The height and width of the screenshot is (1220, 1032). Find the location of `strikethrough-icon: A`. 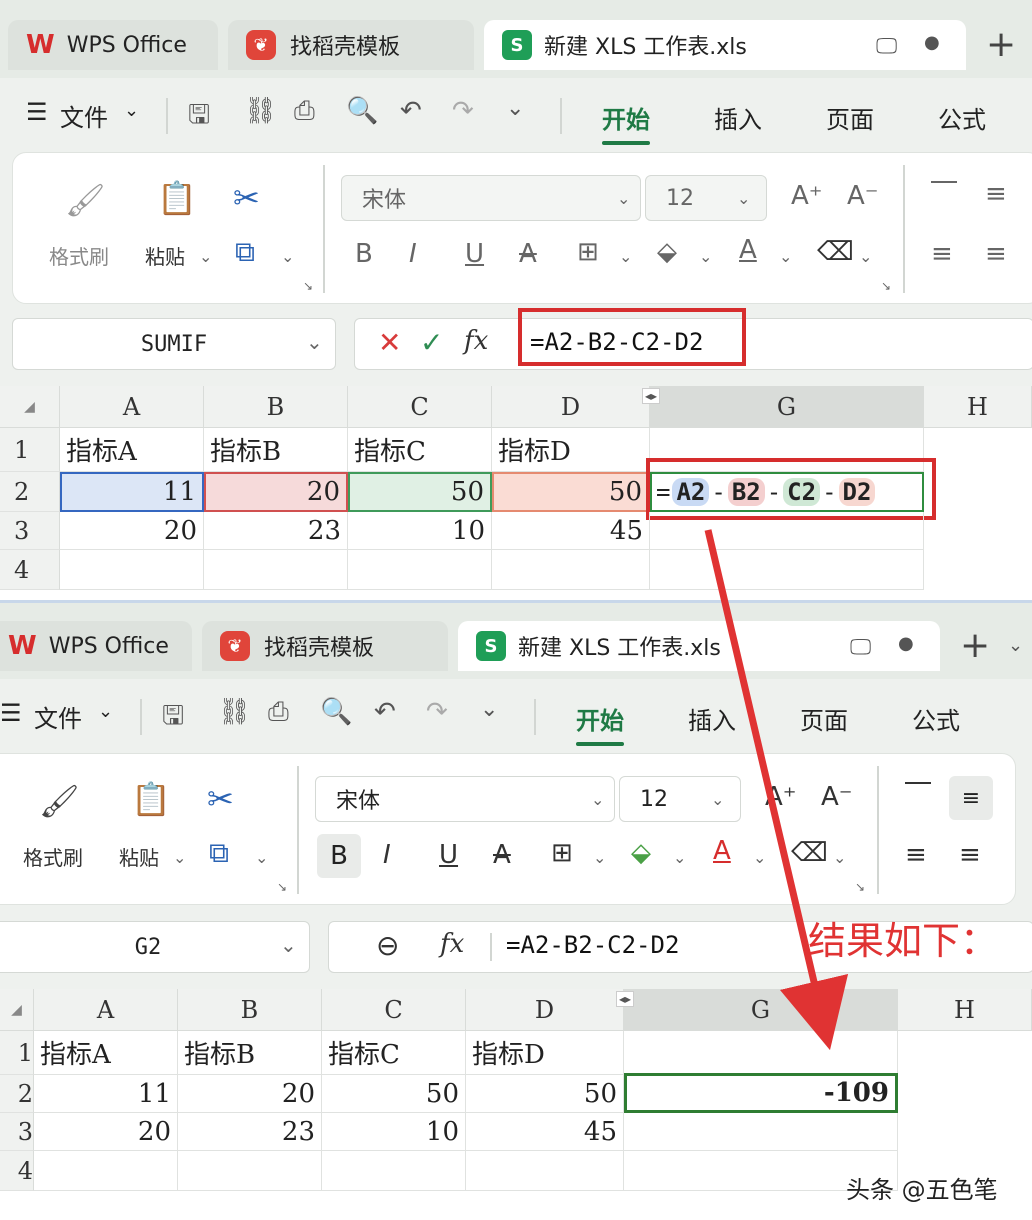

strikethrough-icon: A is located at coordinates (502, 855).